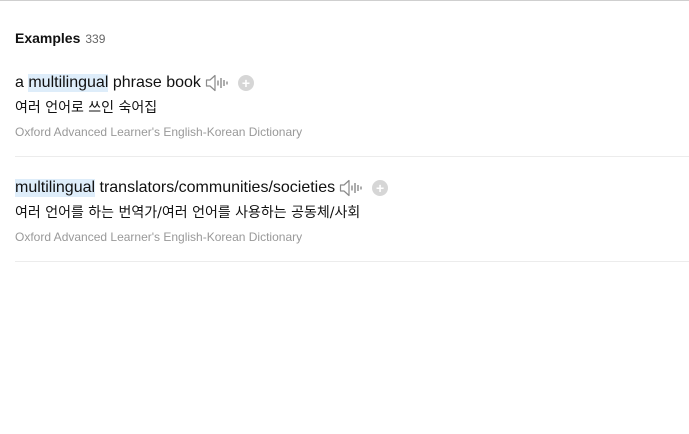 Image resolution: width=689 pixels, height=434 pixels. Describe the element at coordinates (352, 83) in the screenshot. I see `example-sentence: a multilingual phrase book +` at that location.